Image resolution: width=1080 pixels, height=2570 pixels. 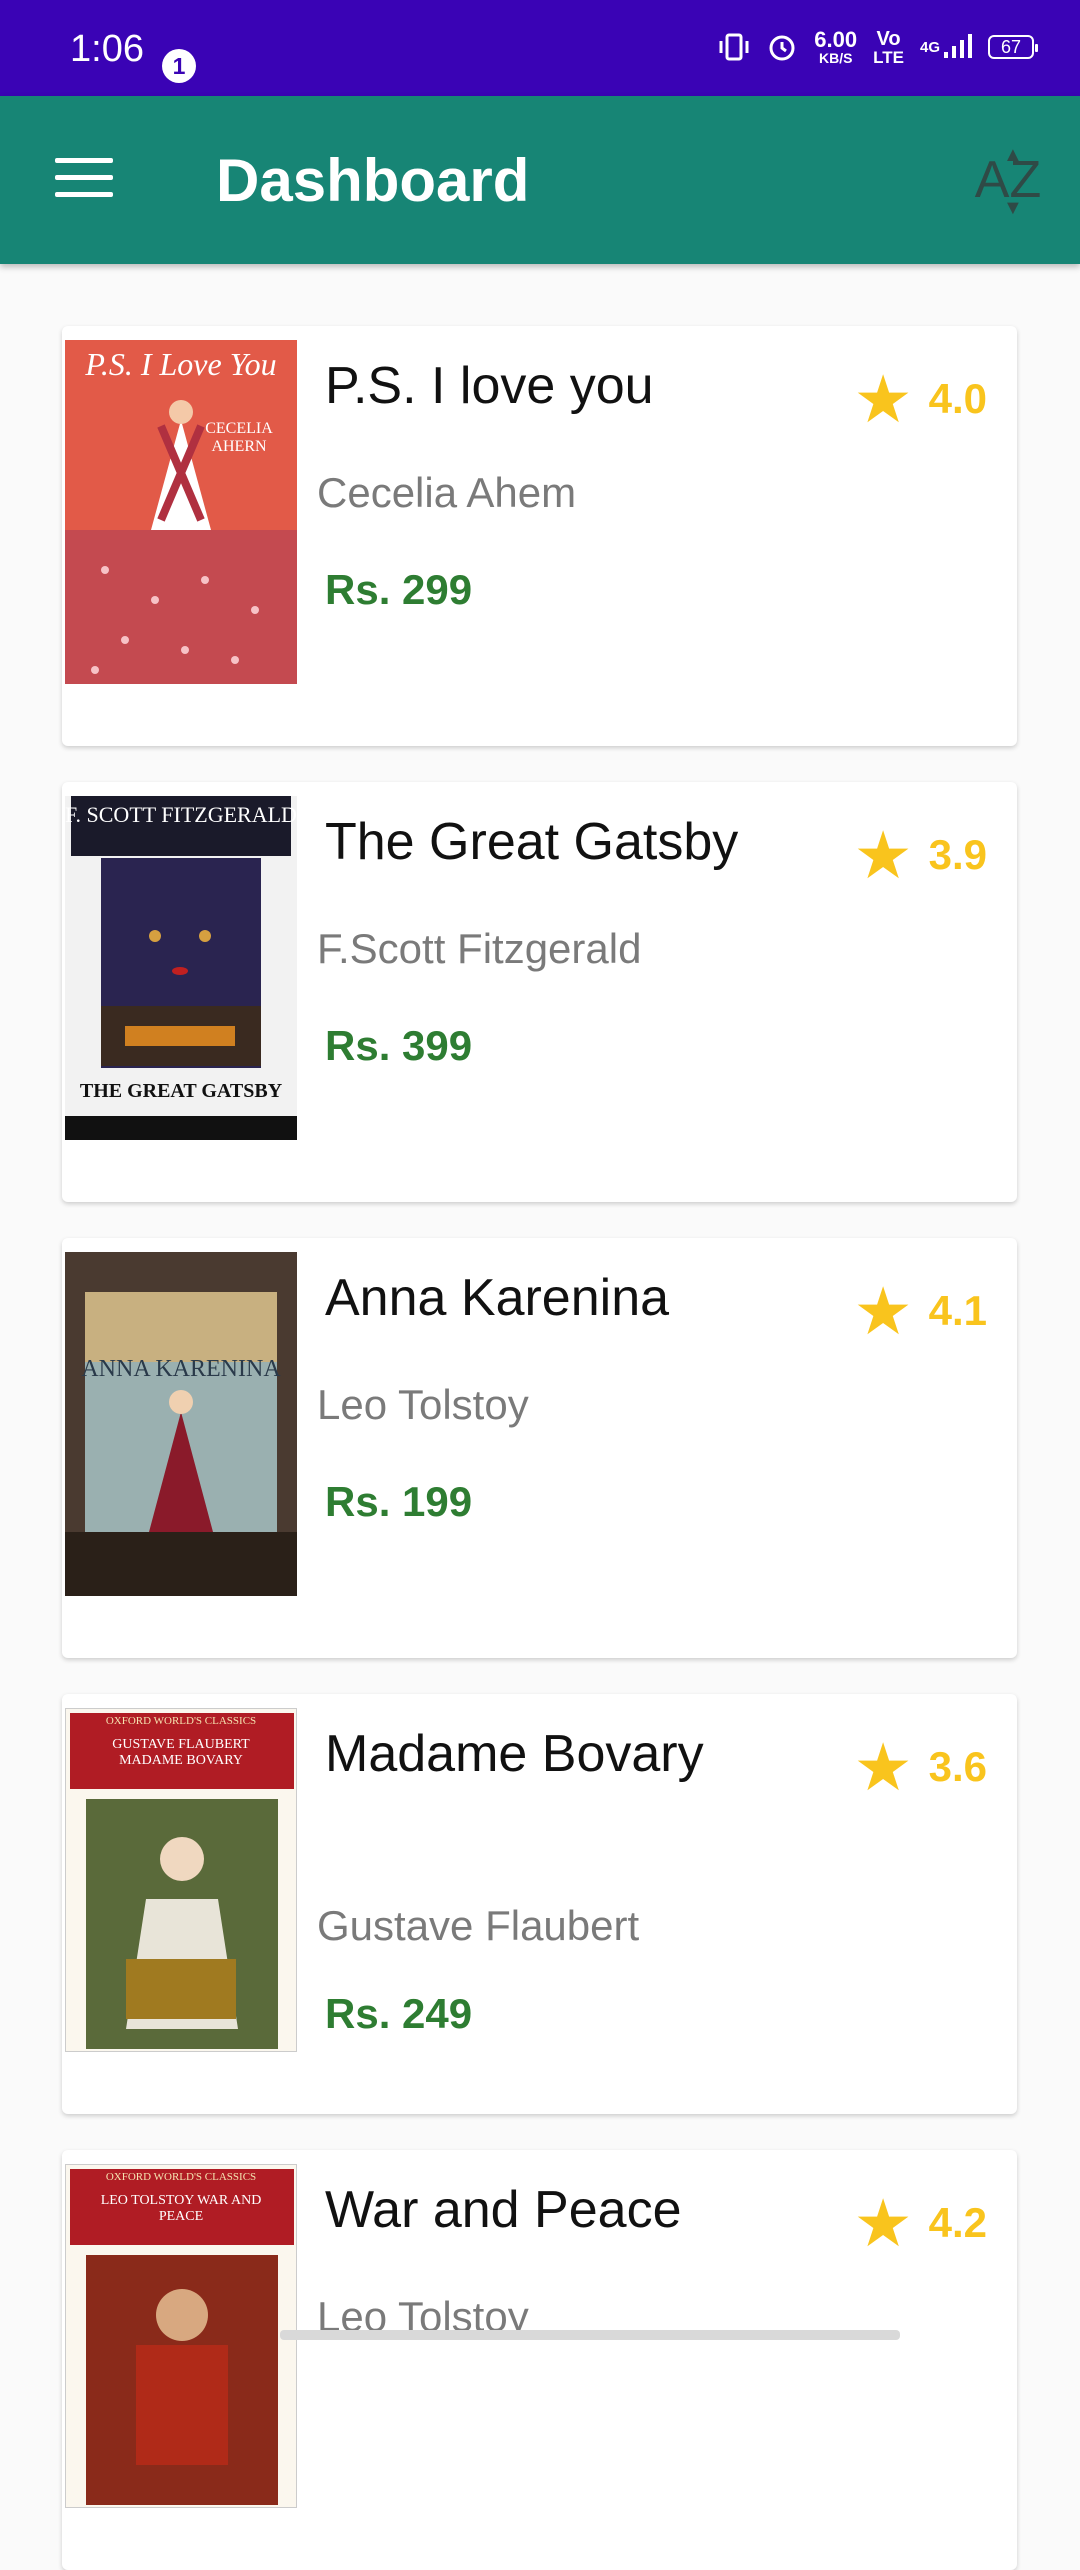 I want to click on cover-subtitle-text: THE GREAT GATSBY, so click(x=181, y=1091).